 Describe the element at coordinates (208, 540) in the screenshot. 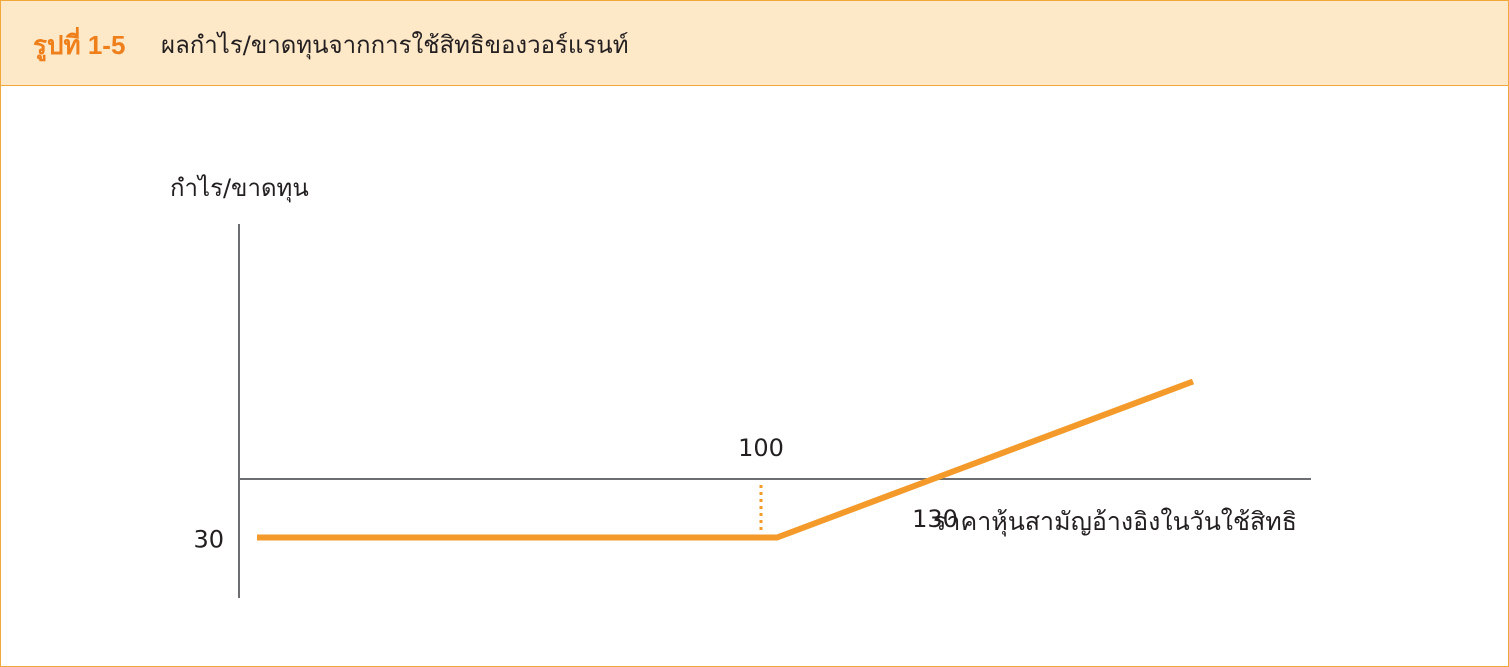

I see `loss-value-label: 30` at that location.